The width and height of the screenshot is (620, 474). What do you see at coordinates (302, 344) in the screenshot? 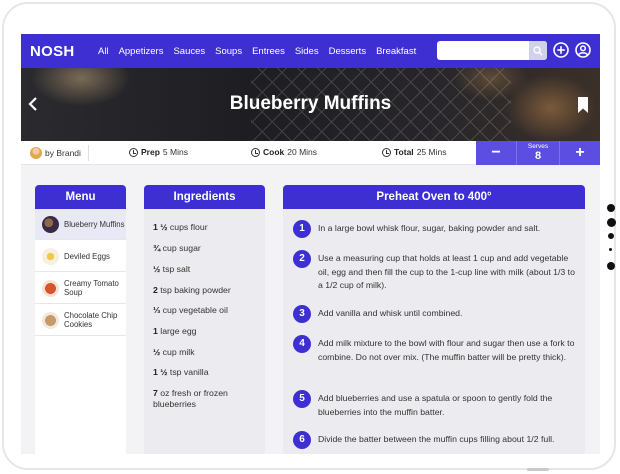
I see `step-number-badge: 4` at bounding box center [302, 344].